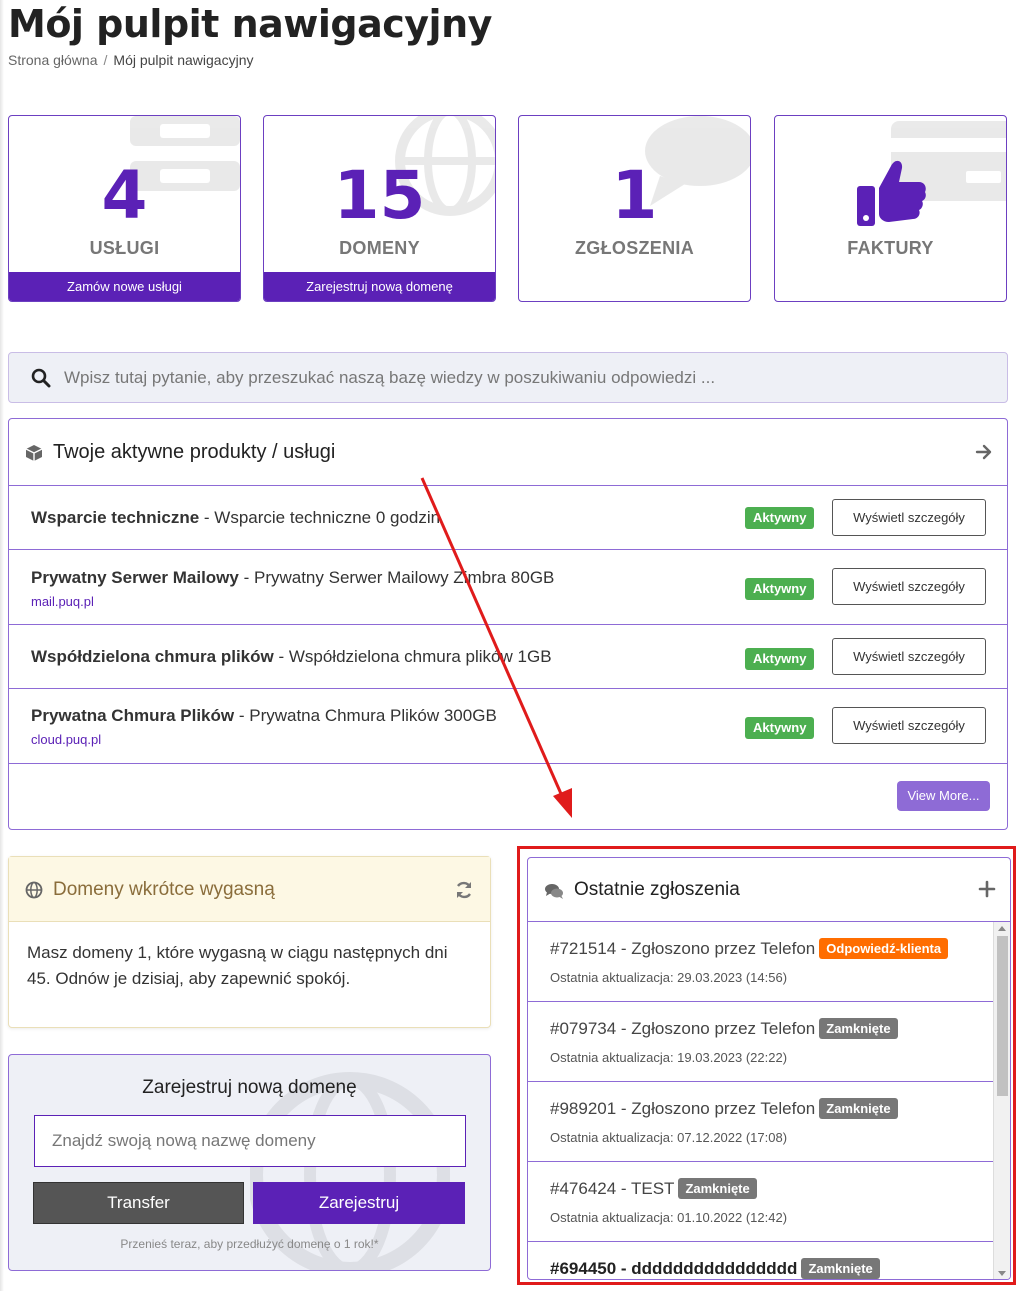 This screenshot has height=1291, width=1019. What do you see at coordinates (135, 577) in the screenshot?
I see `product-name: Prywatny Serwer Mailowy` at bounding box center [135, 577].